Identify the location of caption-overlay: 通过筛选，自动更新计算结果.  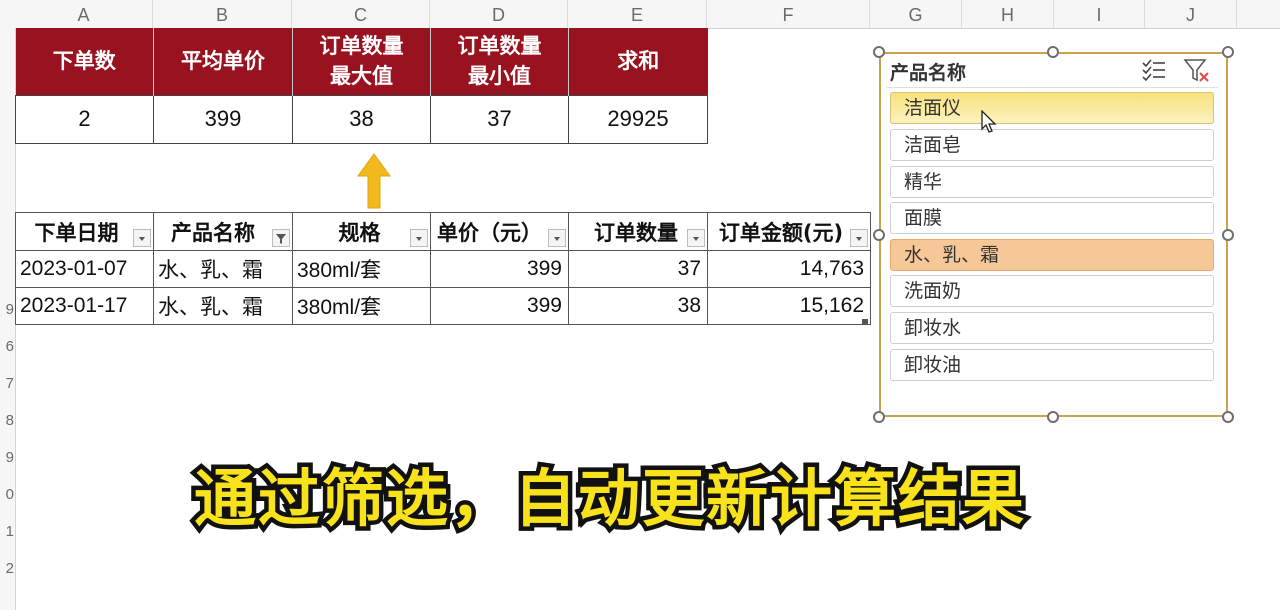
(608, 498).